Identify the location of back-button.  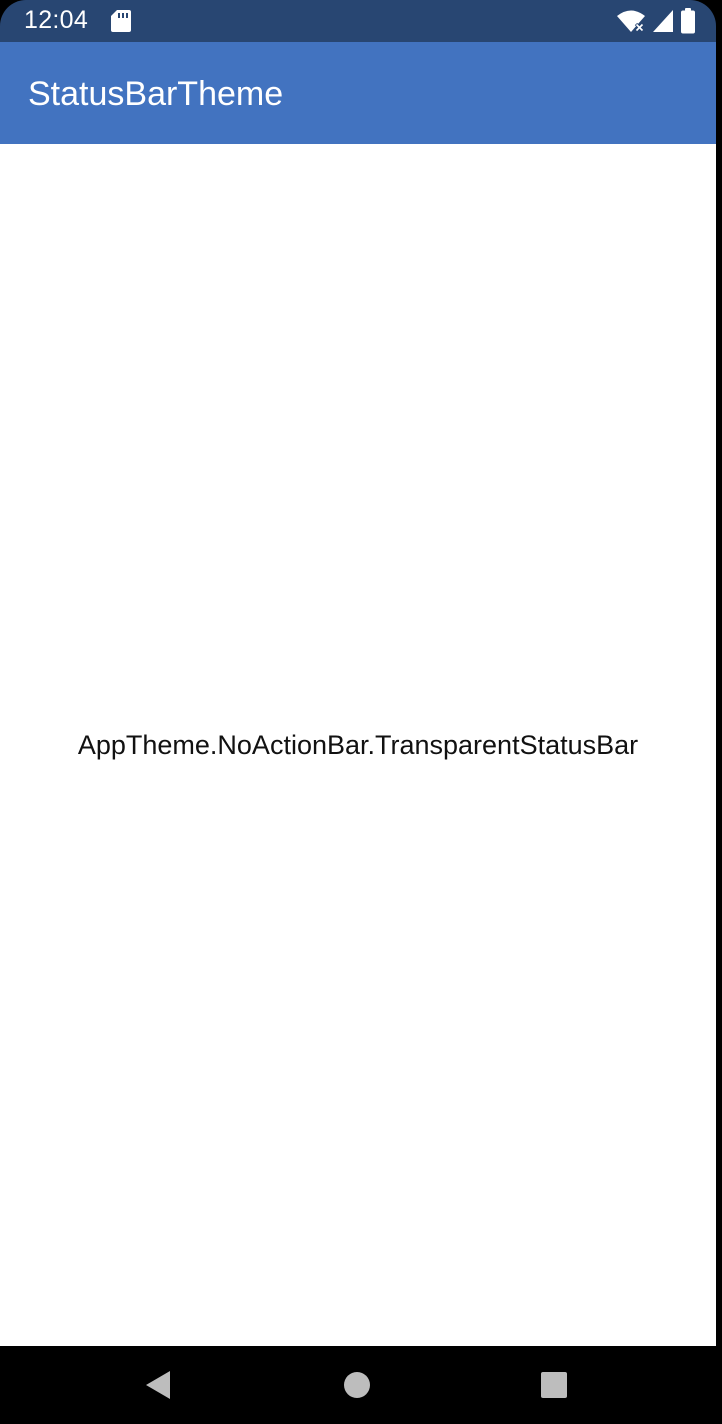
(158, 1385).